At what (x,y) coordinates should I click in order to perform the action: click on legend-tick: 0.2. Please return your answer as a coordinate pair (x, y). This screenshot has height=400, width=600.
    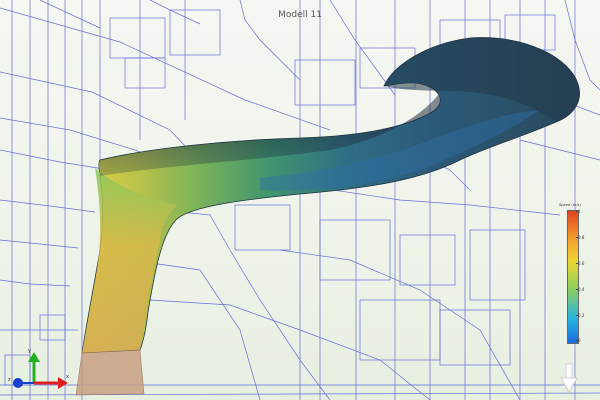
    Looking at the image, I should click on (580, 315).